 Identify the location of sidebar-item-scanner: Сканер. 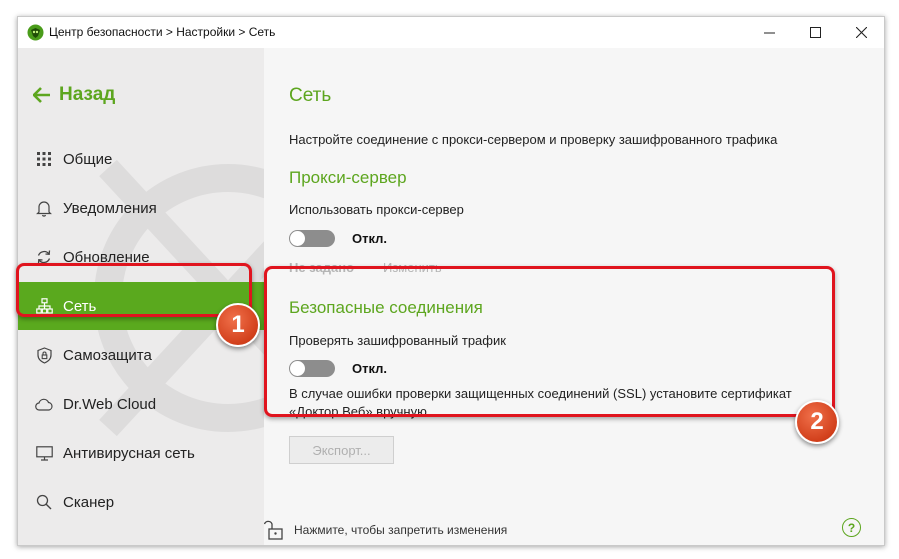
(141, 502).